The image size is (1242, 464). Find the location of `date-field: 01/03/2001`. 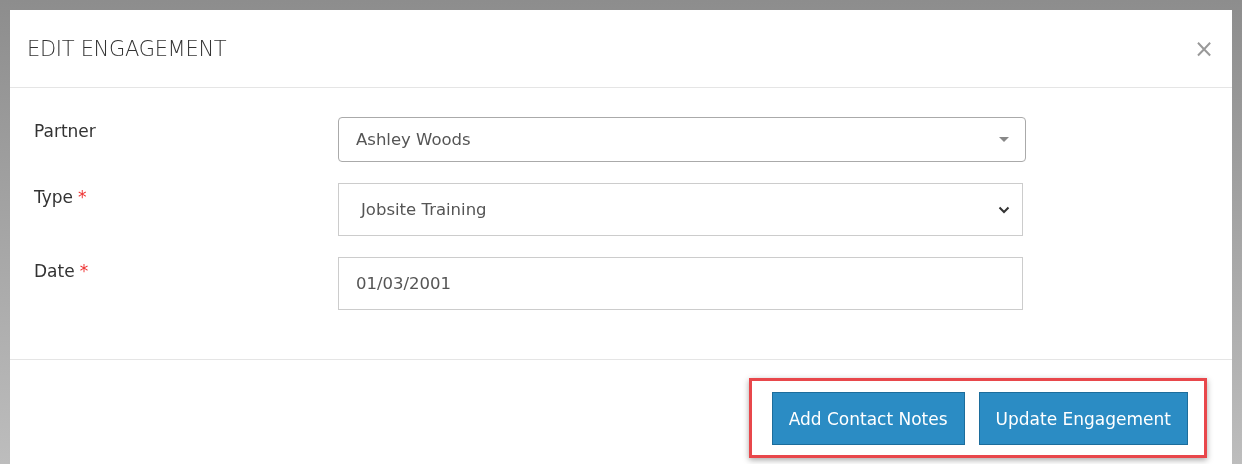

date-field: 01/03/2001 is located at coordinates (680, 283).